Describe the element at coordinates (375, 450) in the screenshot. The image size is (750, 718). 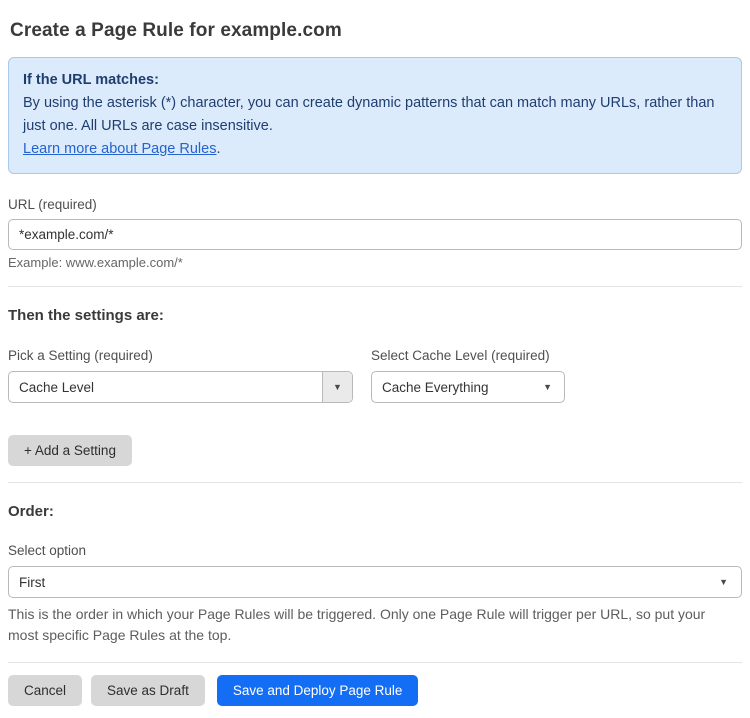
I see `add-setting-wrap: + Add a Setting` at that location.